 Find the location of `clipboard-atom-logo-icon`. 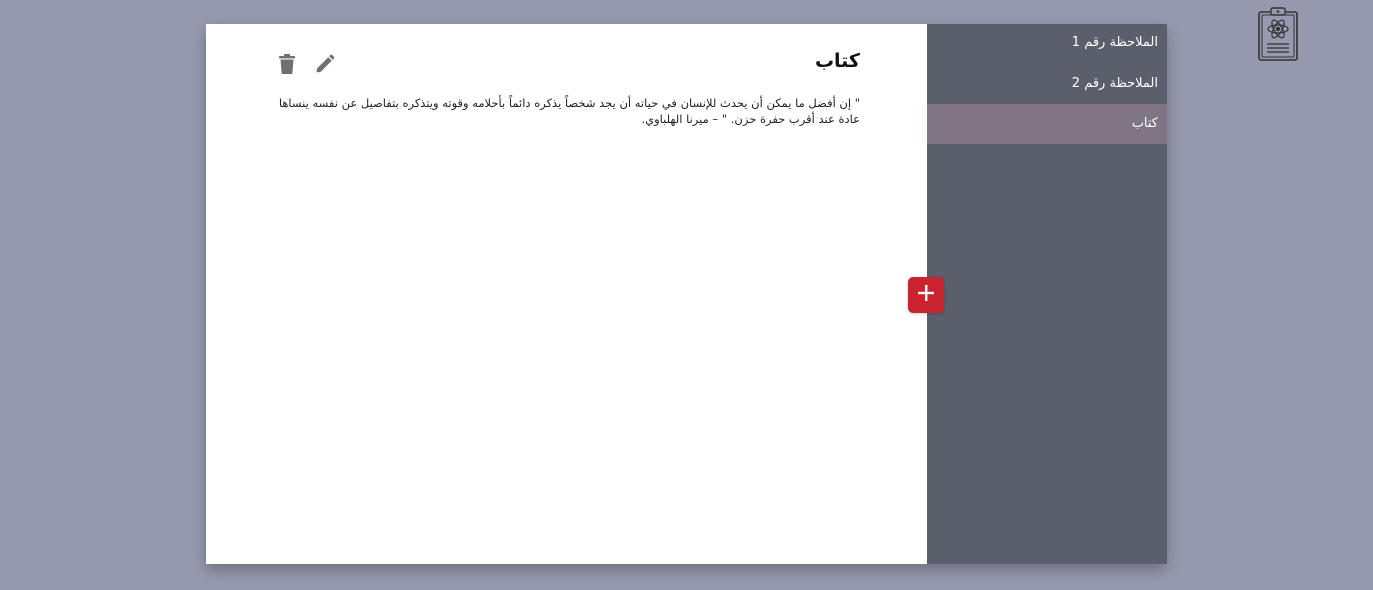

clipboard-atom-logo-icon is located at coordinates (1278, 34).